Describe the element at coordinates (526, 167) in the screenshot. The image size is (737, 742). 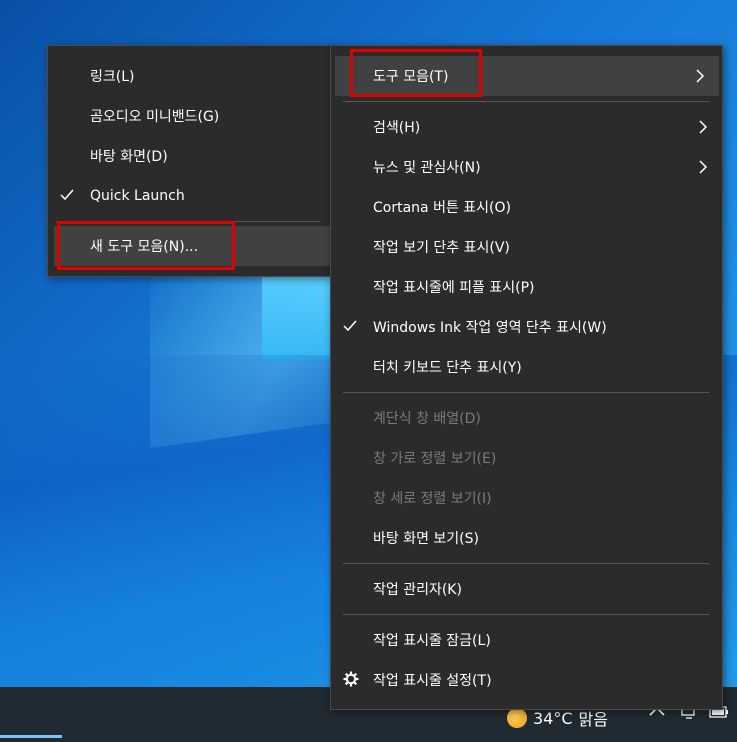
I see `menu-item-news-interests: 뉴스 및 관심사(N)` at that location.